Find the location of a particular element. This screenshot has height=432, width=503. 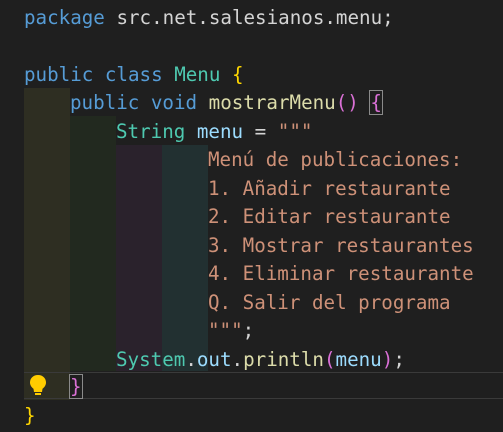

code-line-class-close: } is located at coordinates (30, 415).